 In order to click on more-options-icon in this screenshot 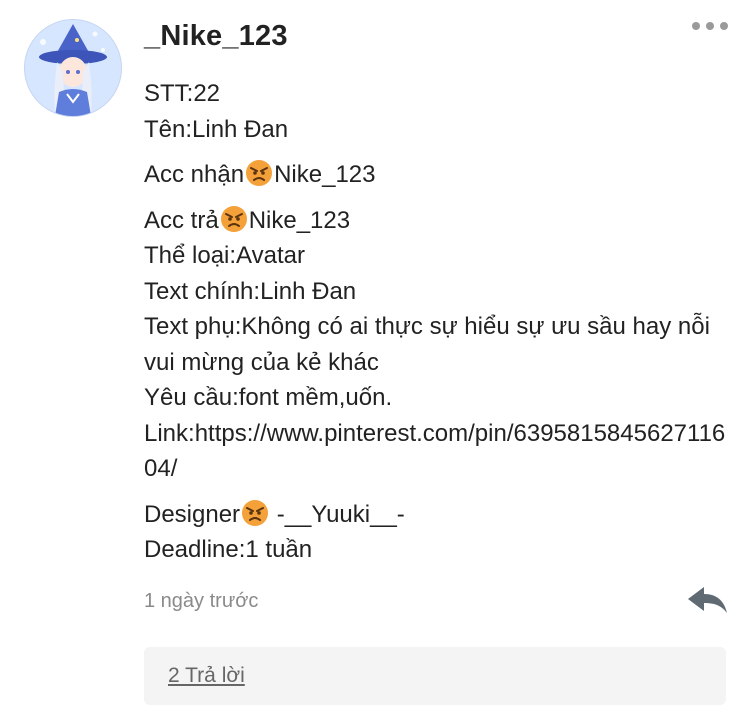, I will do `click(710, 26)`.